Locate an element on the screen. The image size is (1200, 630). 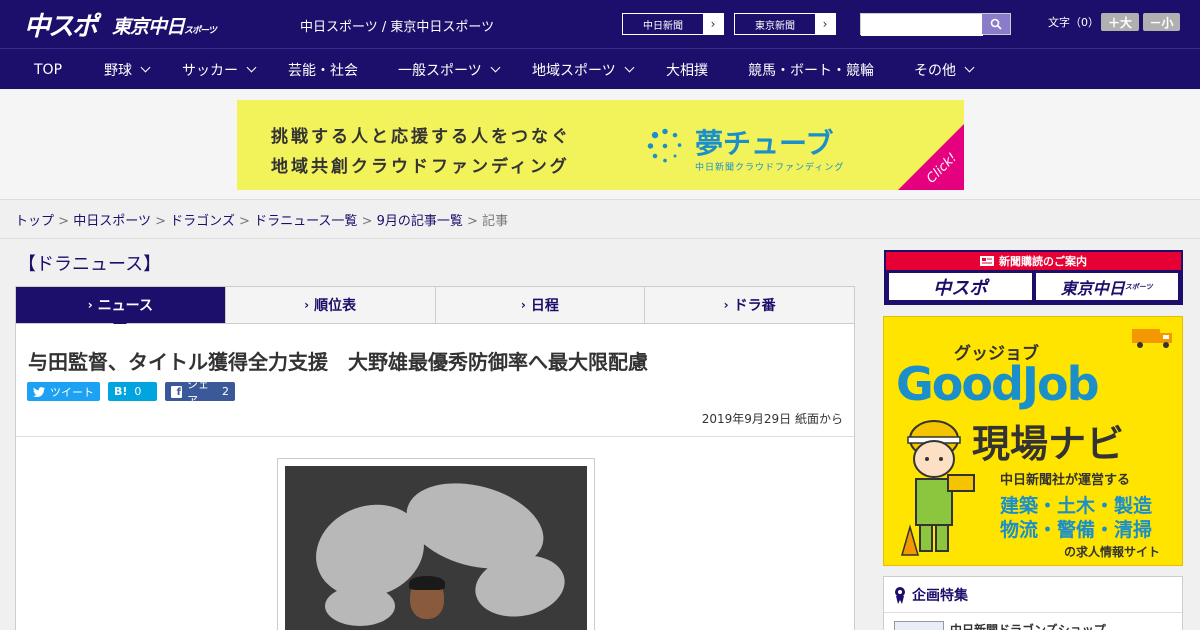
feature-thumbnail is located at coordinates (919, 625).